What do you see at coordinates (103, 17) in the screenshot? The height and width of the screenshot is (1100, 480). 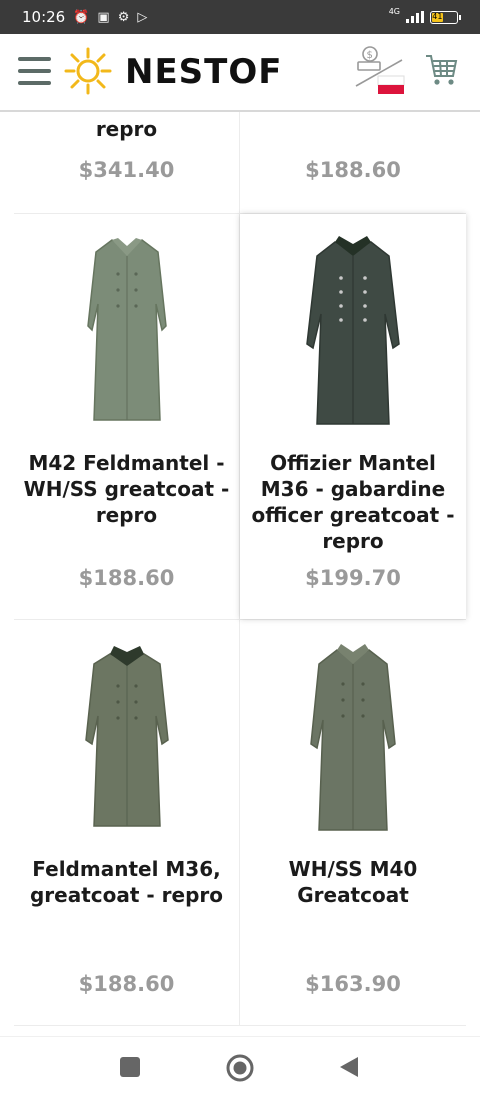 I see `message-icon: ▣` at bounding box center [103, 17].